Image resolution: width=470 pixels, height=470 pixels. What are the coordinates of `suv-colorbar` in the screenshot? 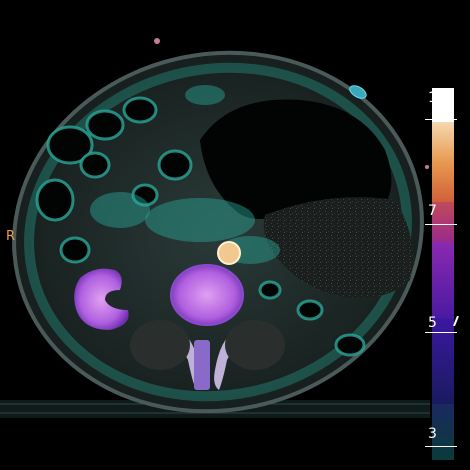 It's located at (443, 274).